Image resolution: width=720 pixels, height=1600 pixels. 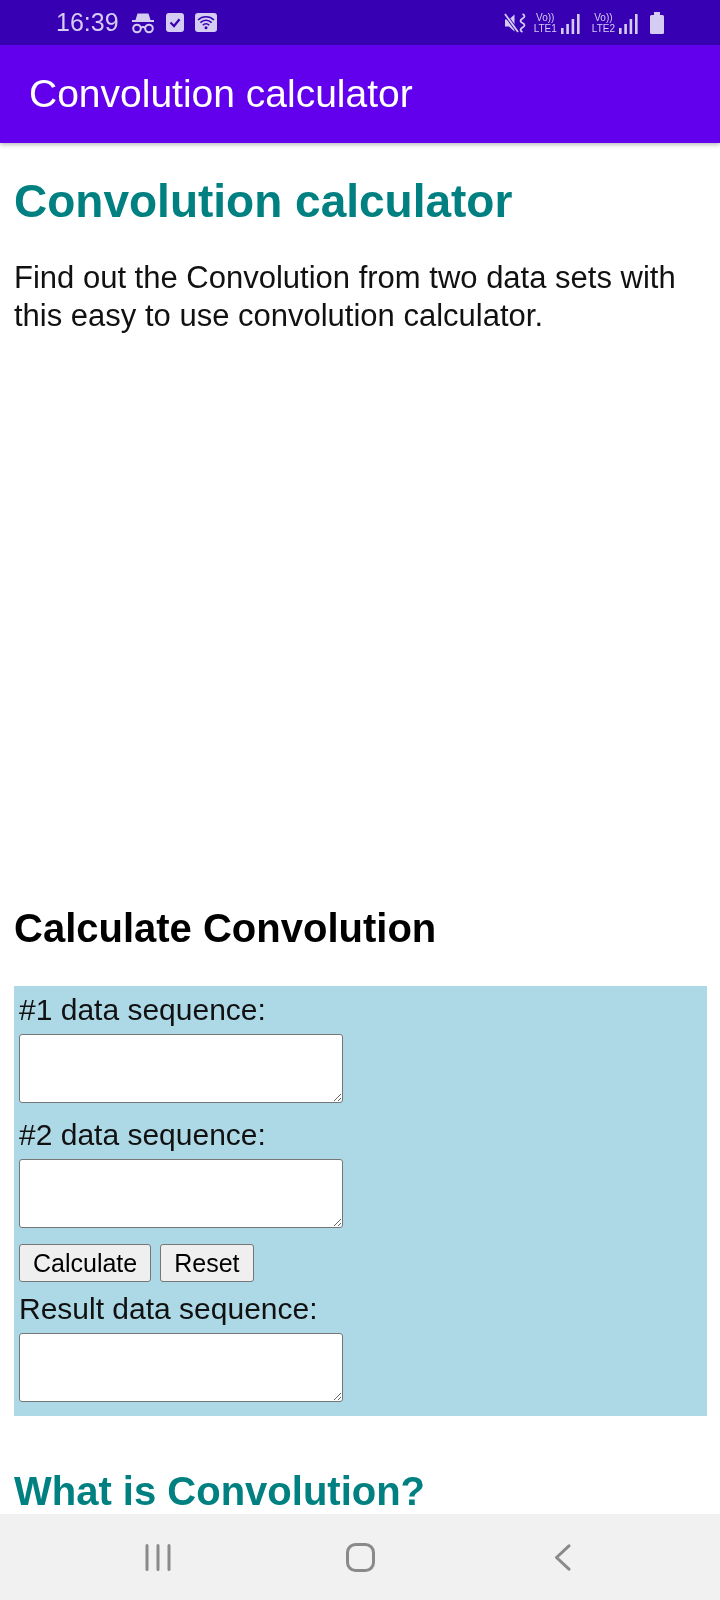 What do you see at coordinates (225, 928) in the screenshot?
I see `section-title: Calculate Convolution` at bounding box center [225, 928].